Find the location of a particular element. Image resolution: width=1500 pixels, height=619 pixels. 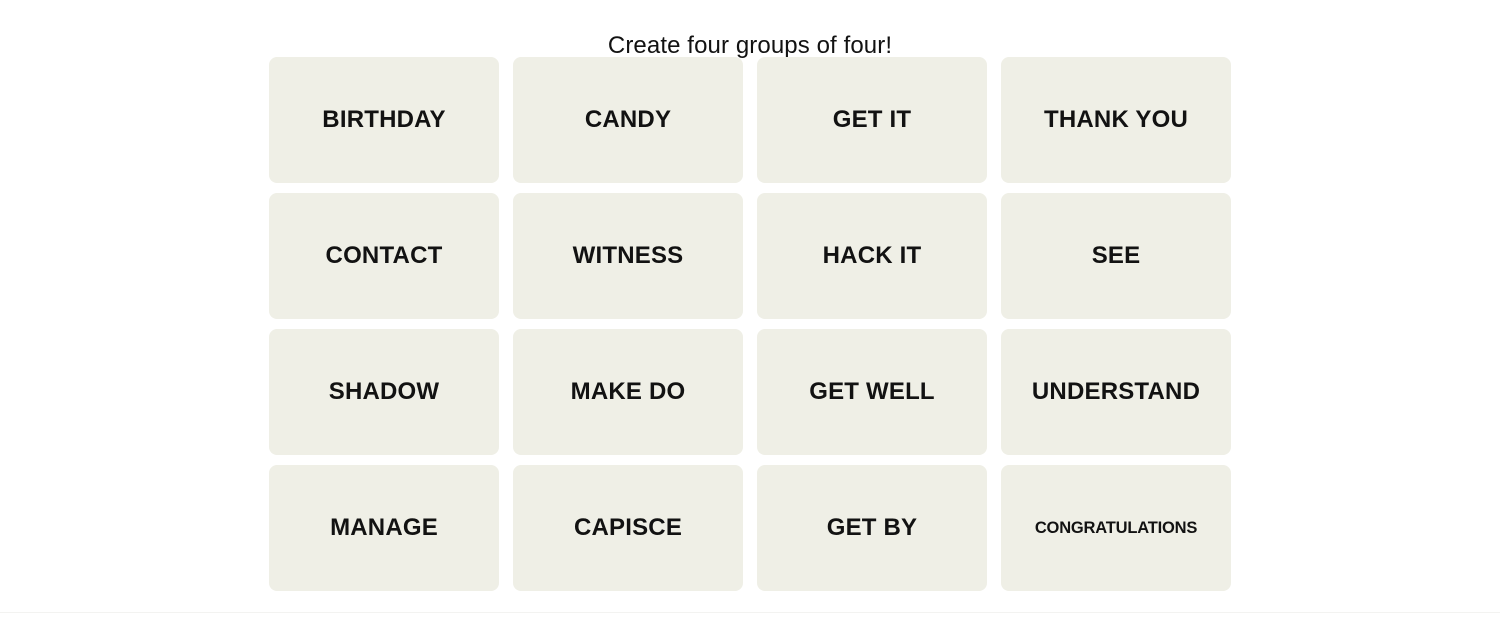

word-tile-label: UNDERSTAND is located at coordinates (1116, 391).